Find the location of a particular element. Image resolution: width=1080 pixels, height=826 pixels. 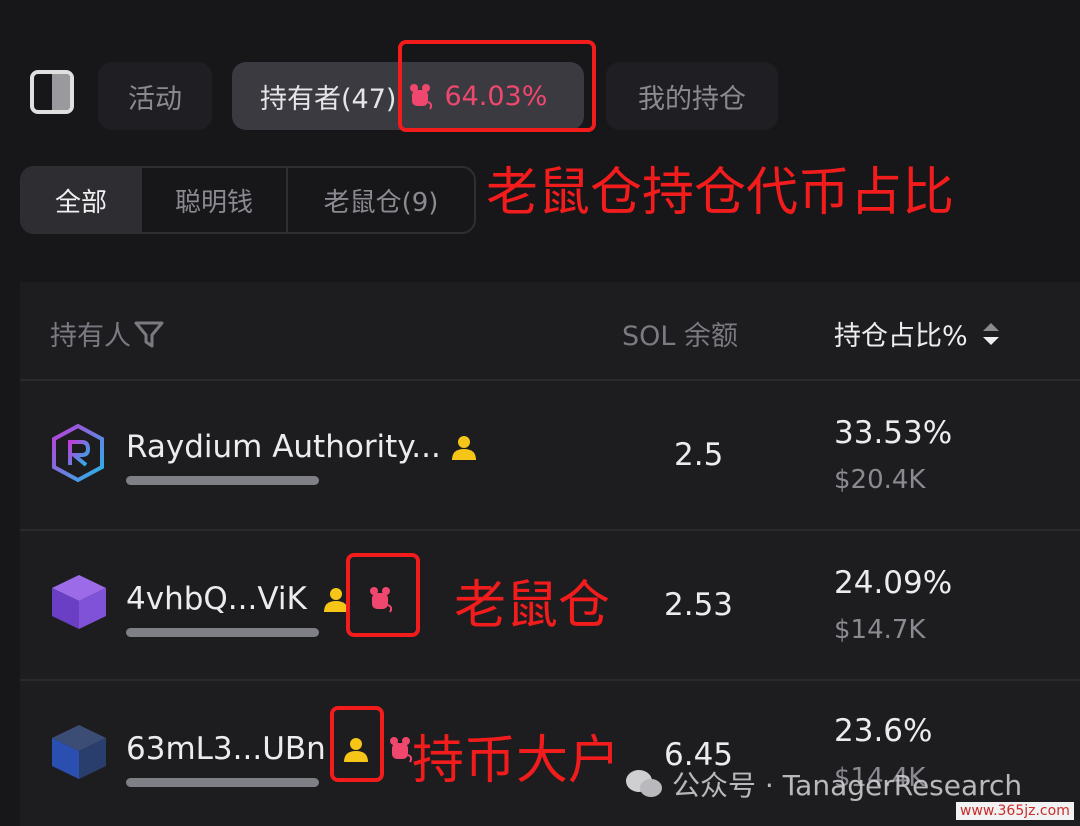

hold-value-usd: $20.4K is located at coordinates (880, 480).